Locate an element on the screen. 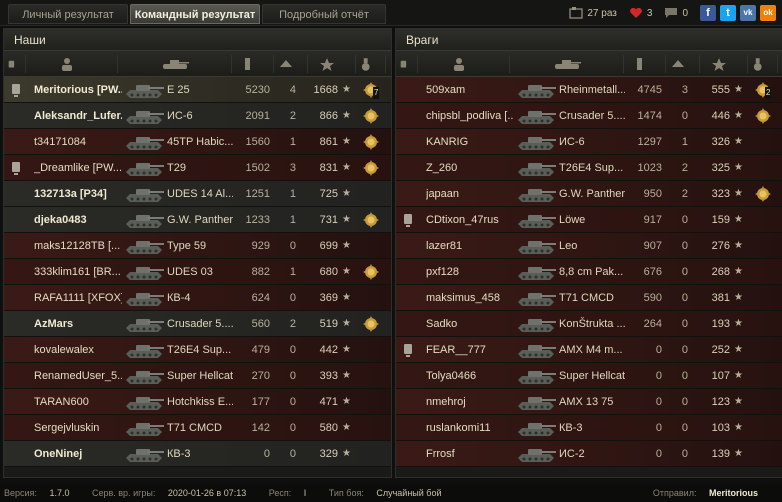  player-name: OneNinej is located at coordinates (78, 454).